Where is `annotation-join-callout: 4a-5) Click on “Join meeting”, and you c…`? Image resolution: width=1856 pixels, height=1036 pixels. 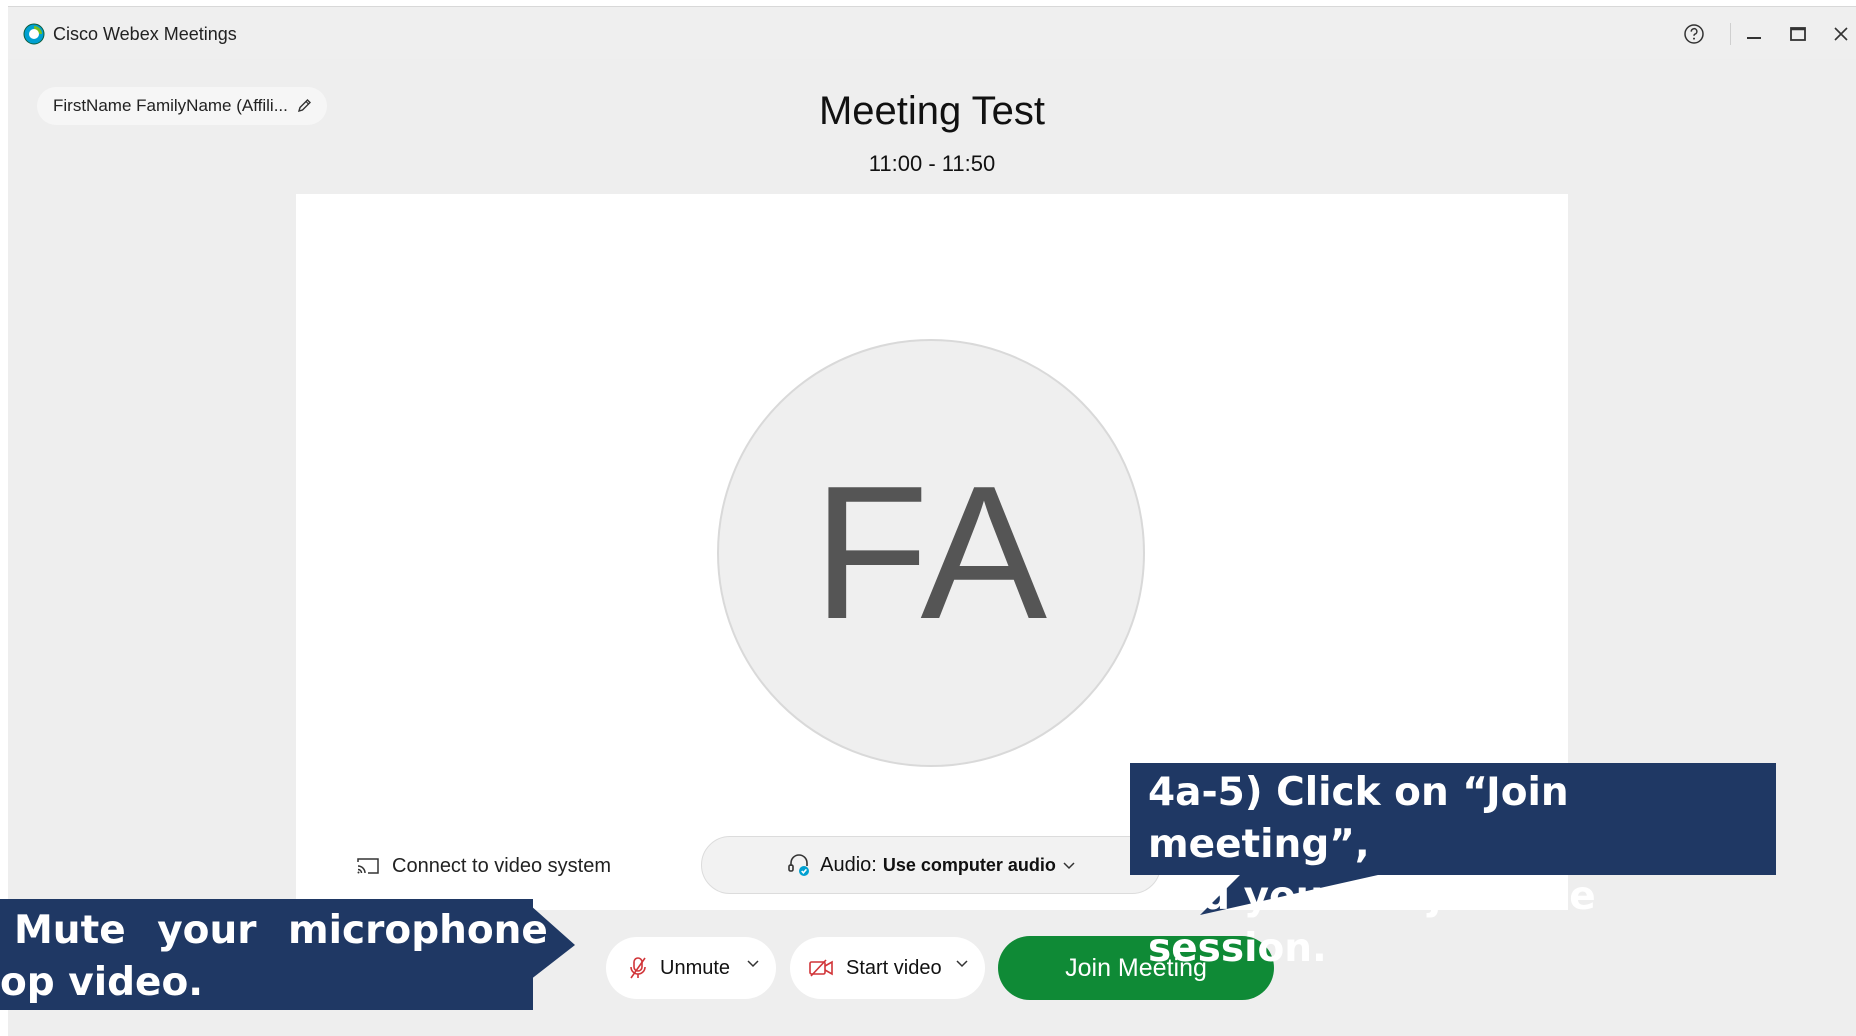 annotation-join-callout: 4a-5) Click on “Join meeting”, and you c… is located at coordinates (1453, 867).